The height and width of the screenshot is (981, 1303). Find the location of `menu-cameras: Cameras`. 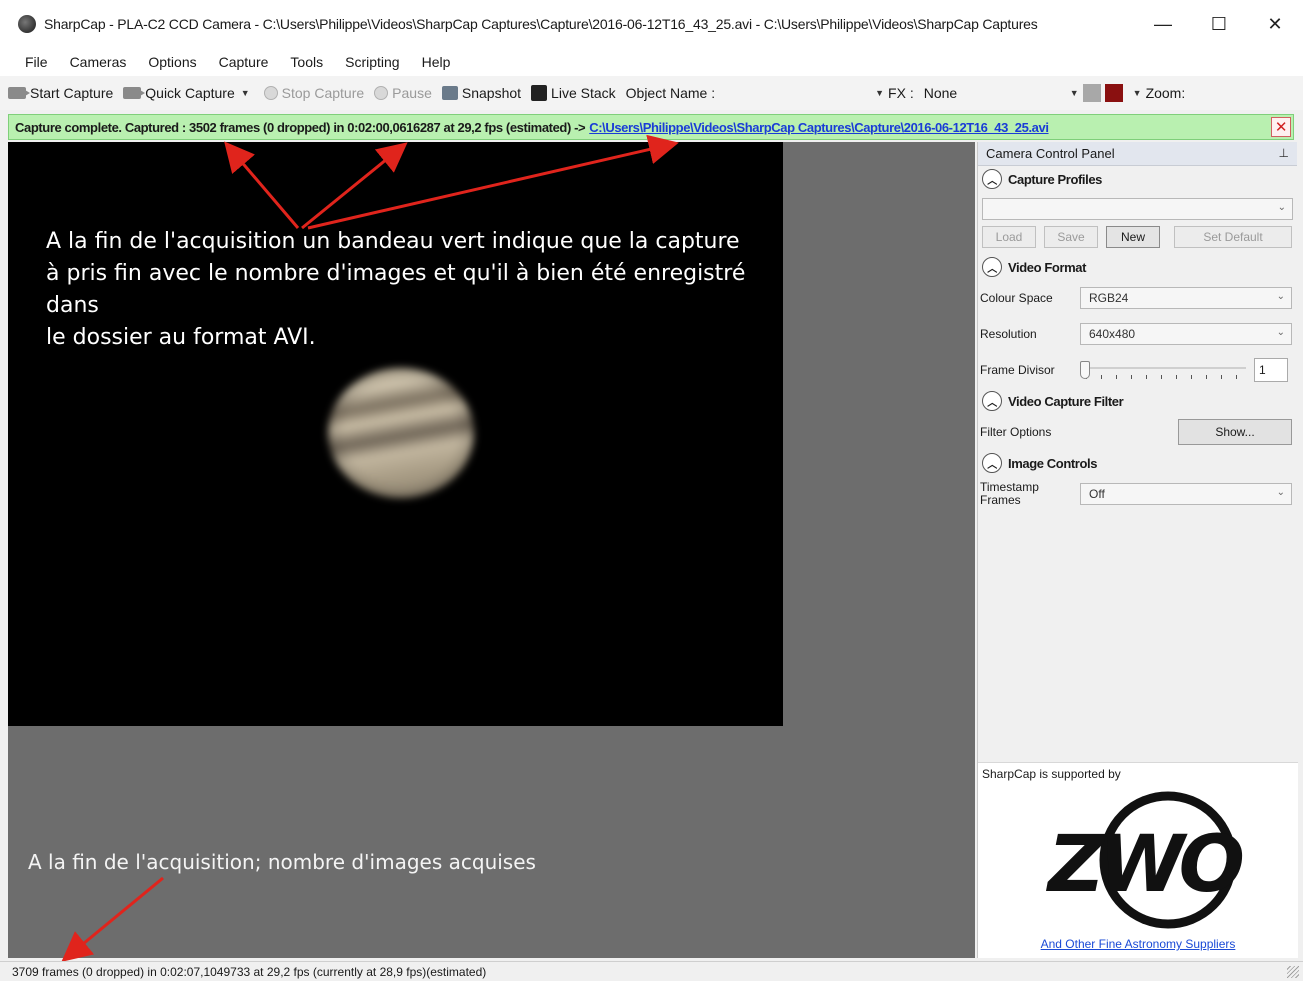

menu-cameras: Cameras is located at coordinates (98, 62).